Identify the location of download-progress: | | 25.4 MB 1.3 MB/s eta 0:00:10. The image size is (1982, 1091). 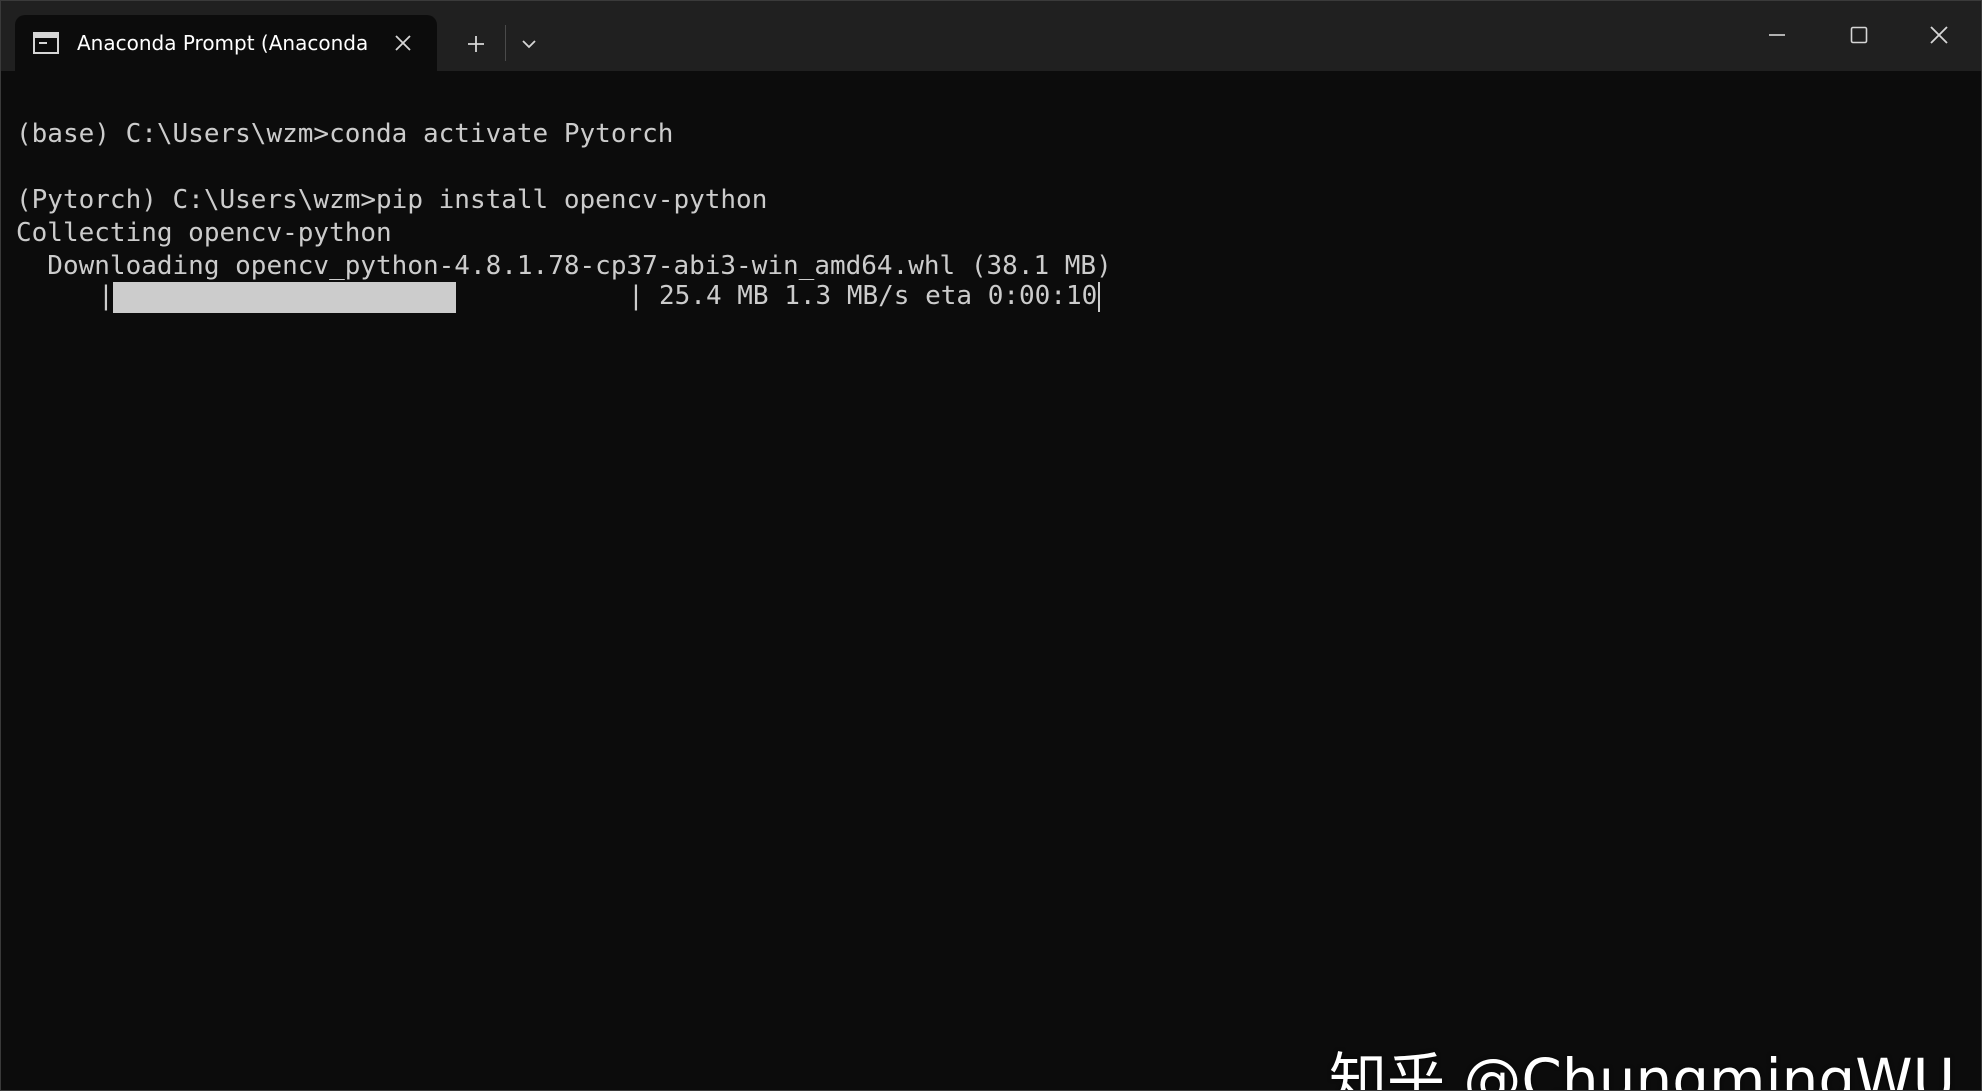
(558, 296).